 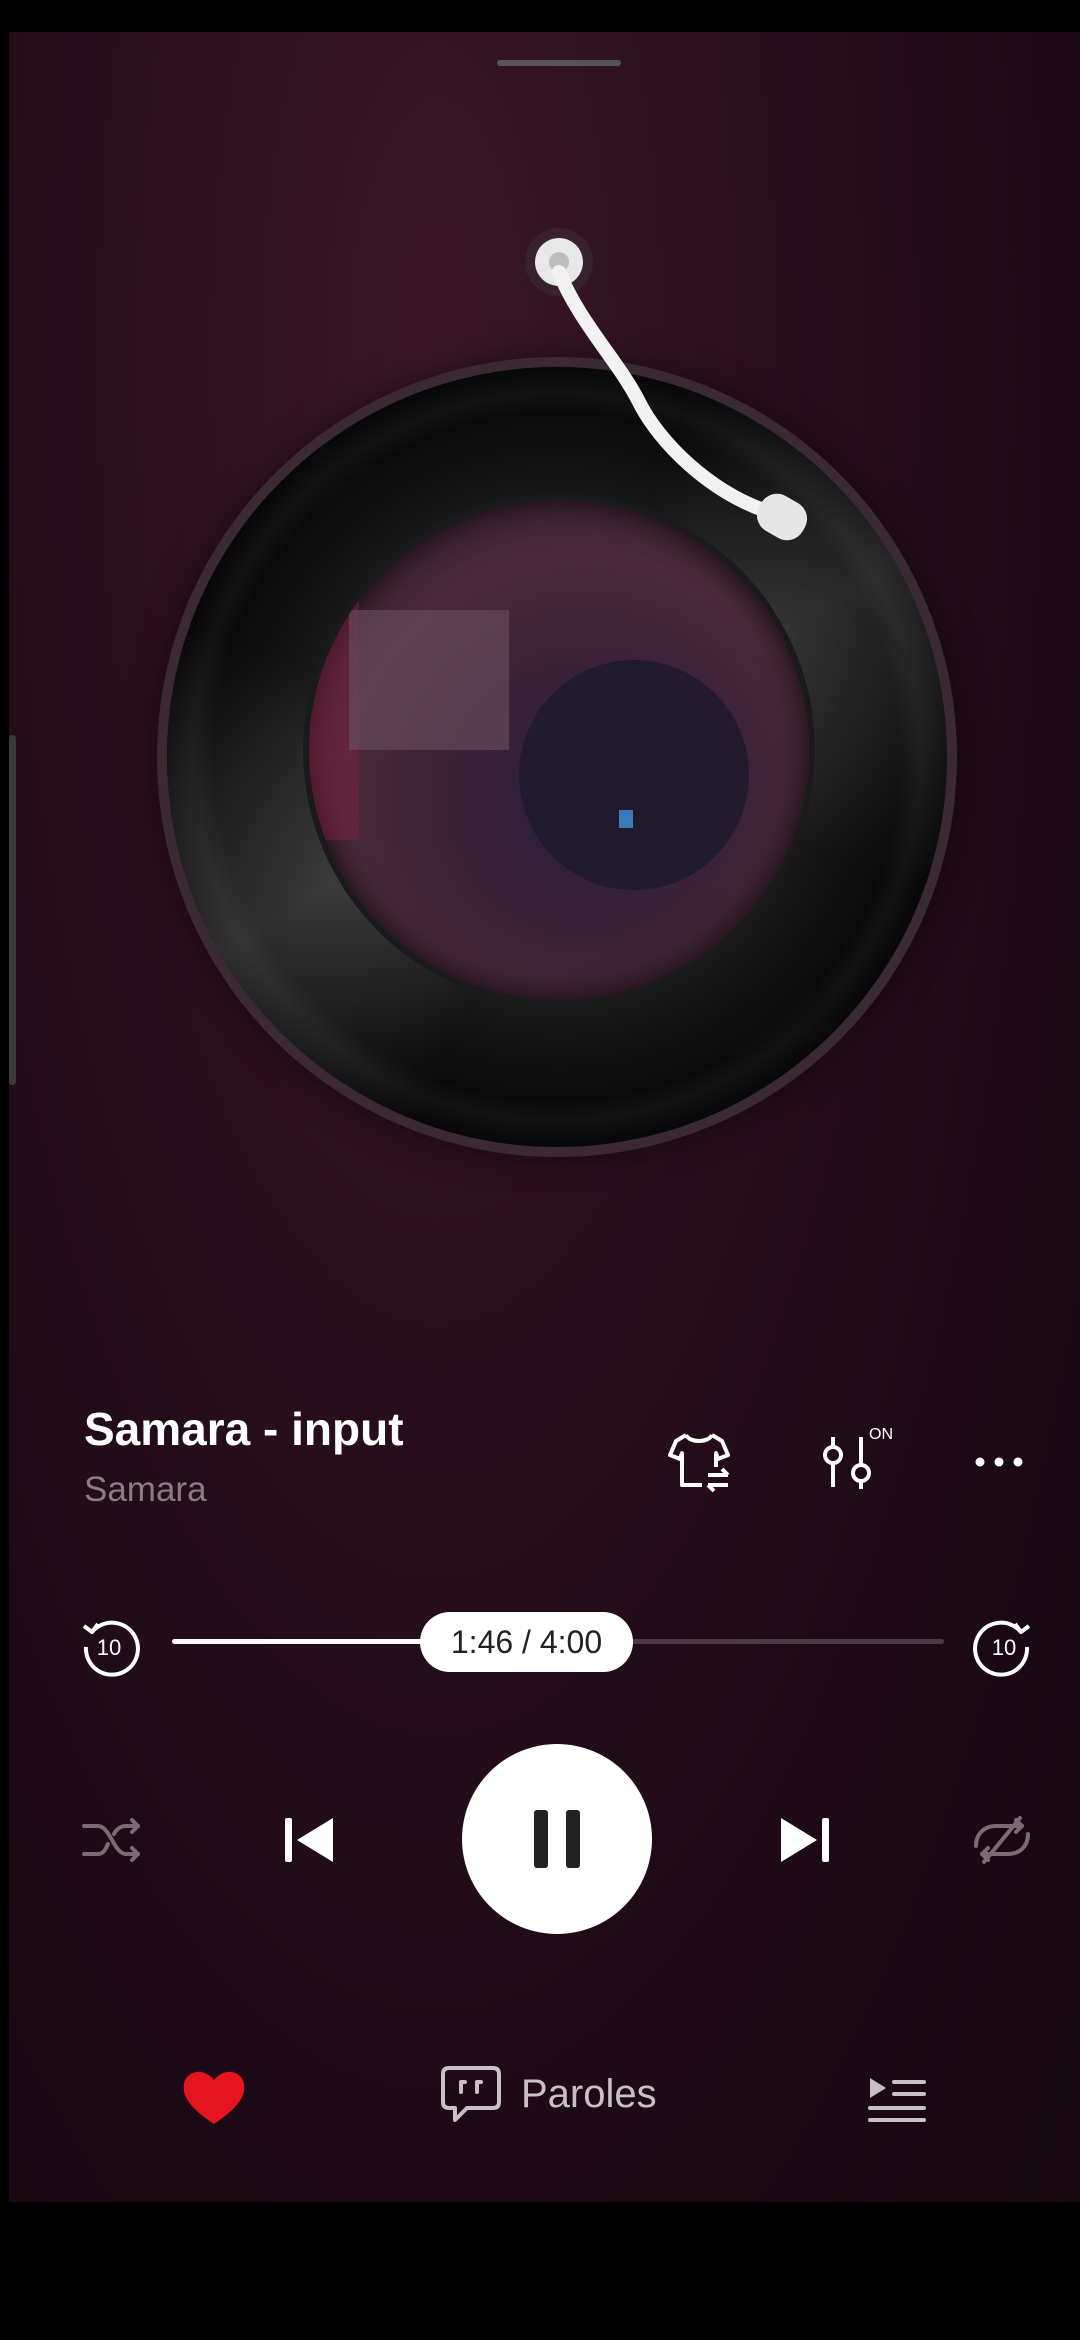 I want to click on forward-seconds: 10, so click(x=1004, y=1647).